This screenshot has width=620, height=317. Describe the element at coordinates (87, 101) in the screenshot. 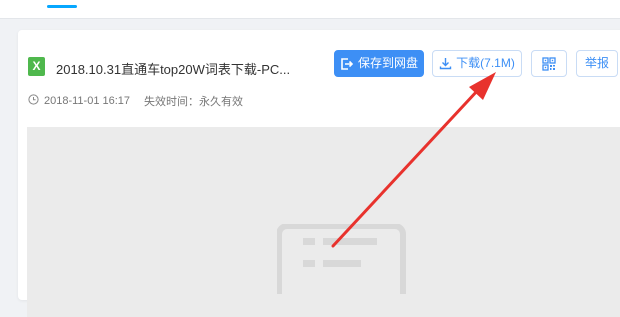

I see `upload-date: 2018-11-01 16:17` at that location.